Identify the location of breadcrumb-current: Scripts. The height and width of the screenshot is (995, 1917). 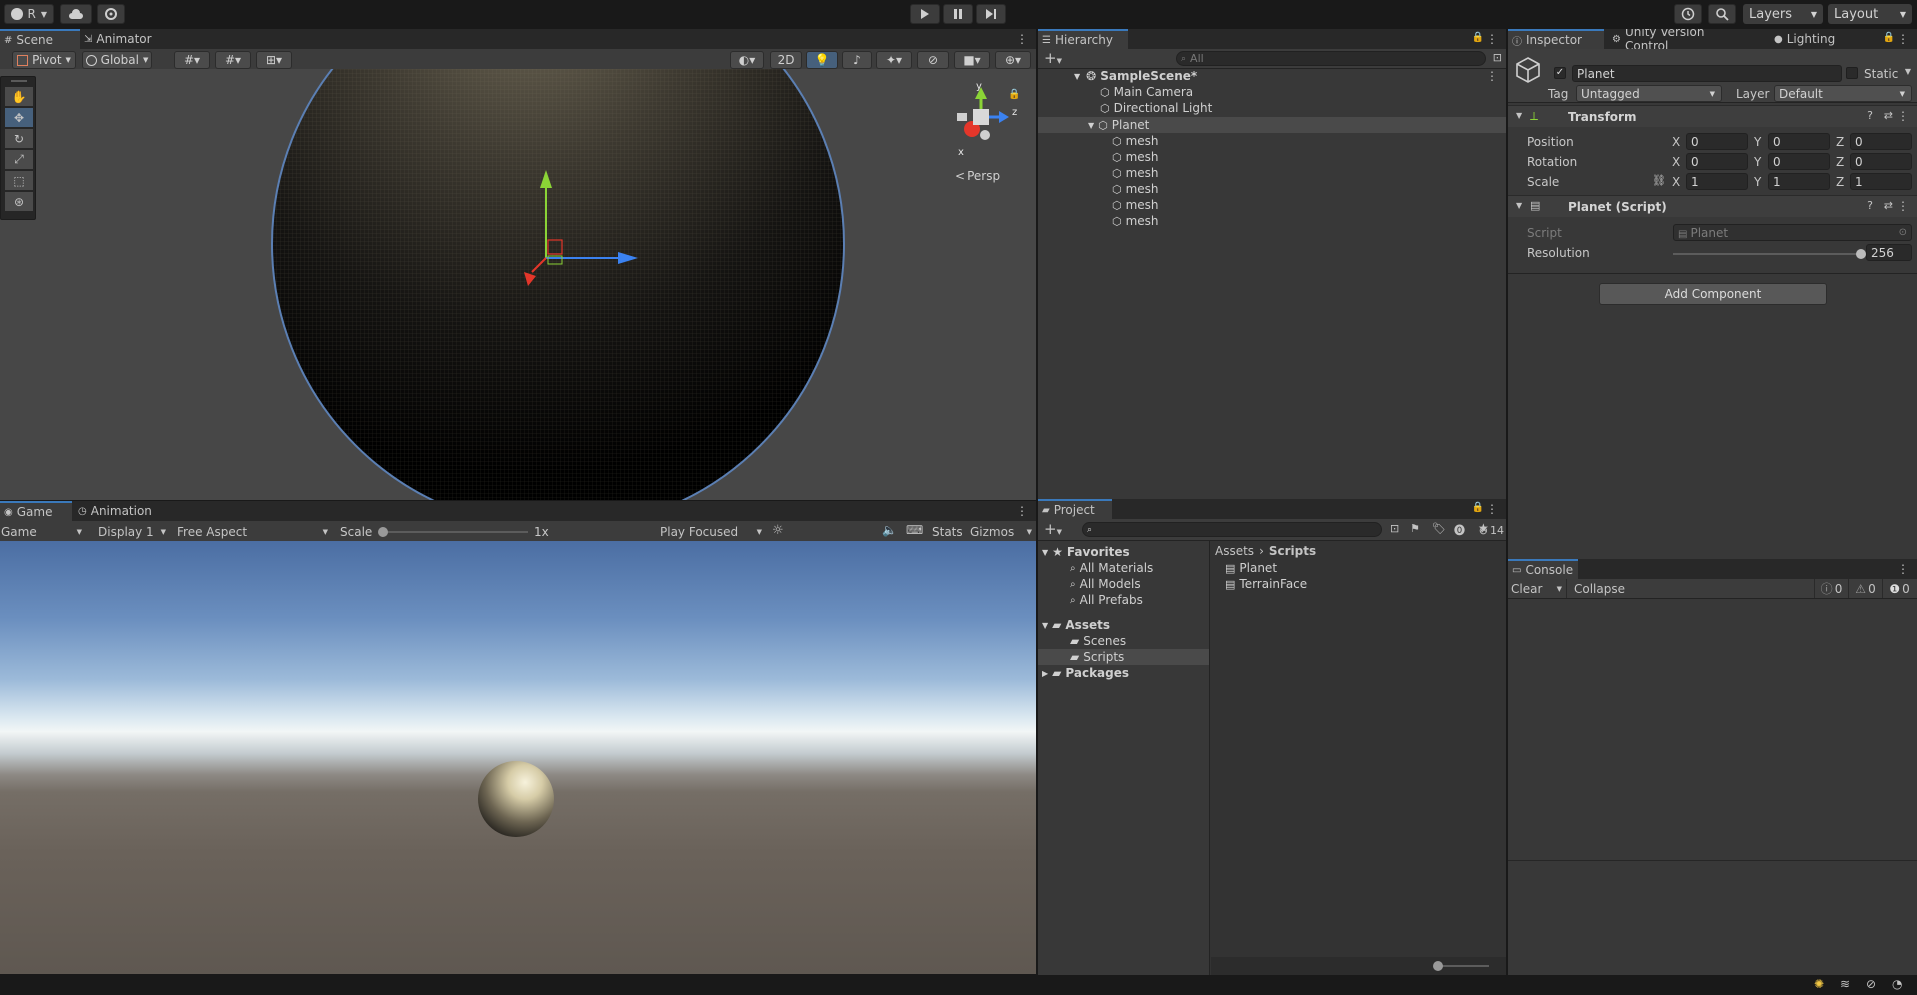
(1292, 551).